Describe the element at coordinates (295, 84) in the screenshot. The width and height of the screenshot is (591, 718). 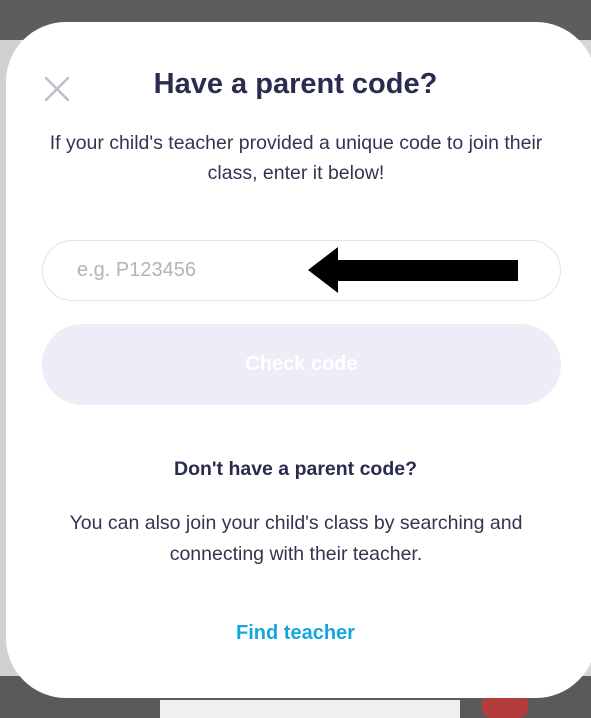
I see `dialog-title: Have a parent code?` at that location.